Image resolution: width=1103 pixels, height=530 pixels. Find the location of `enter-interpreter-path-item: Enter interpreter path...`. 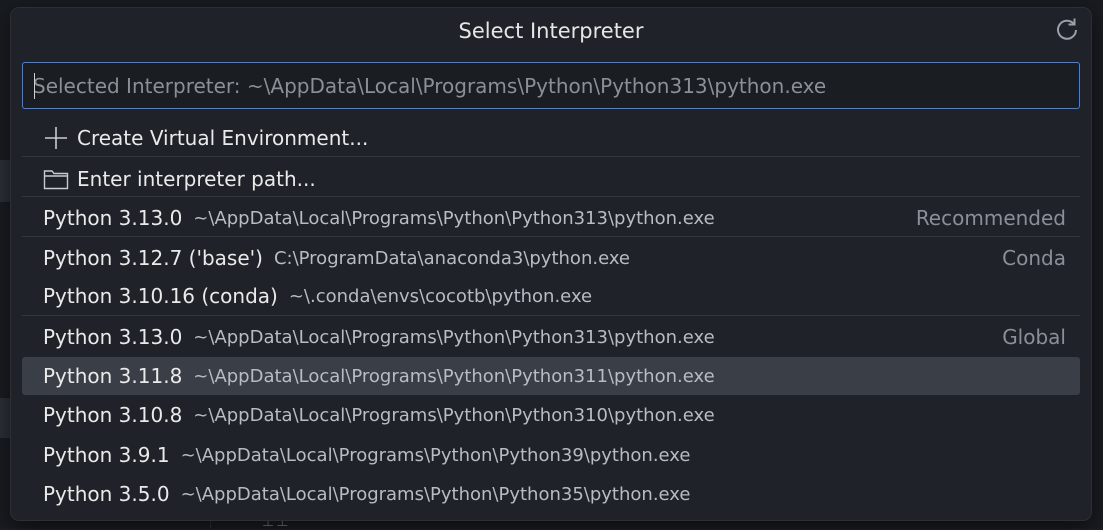

enter-interpreter-path-item: Enter interpreter path... is located at coordinates (551, 179).